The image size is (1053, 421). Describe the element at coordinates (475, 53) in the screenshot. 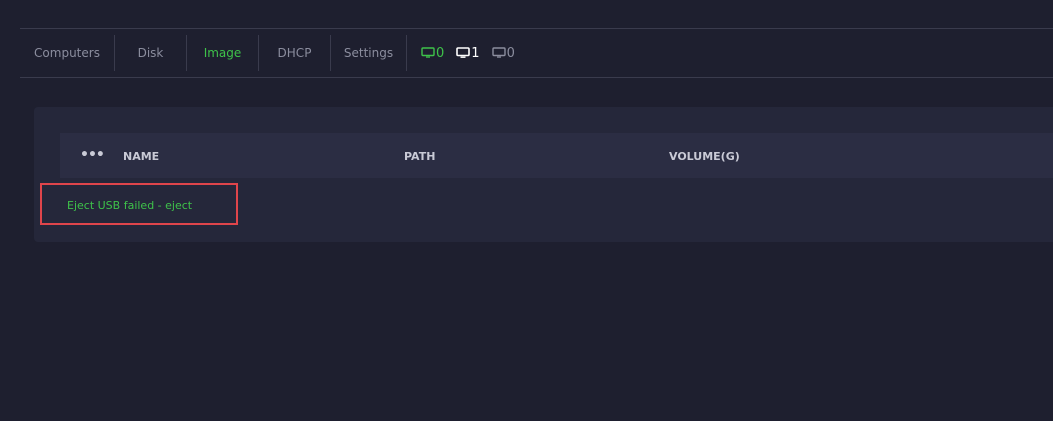

I see `status-active-count: 1` at that location.